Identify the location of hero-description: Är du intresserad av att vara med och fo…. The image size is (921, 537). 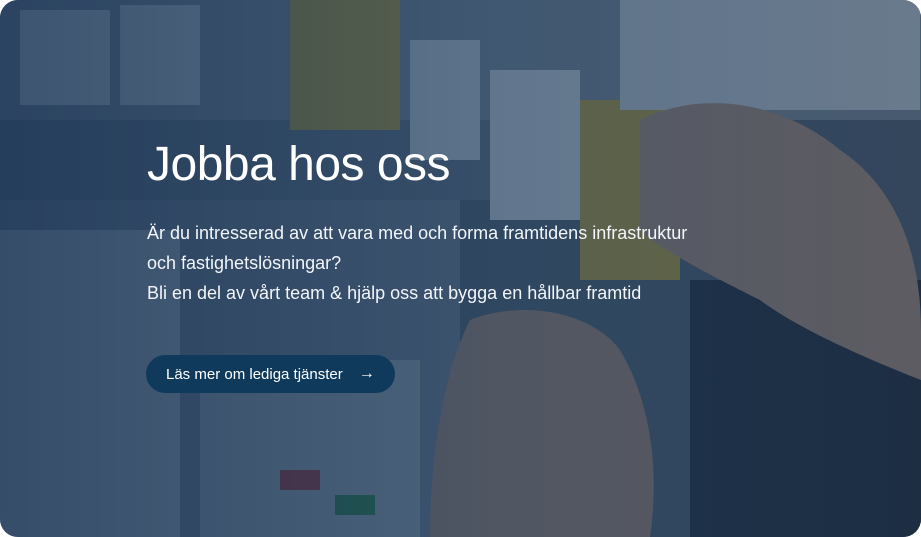
(487, 263).